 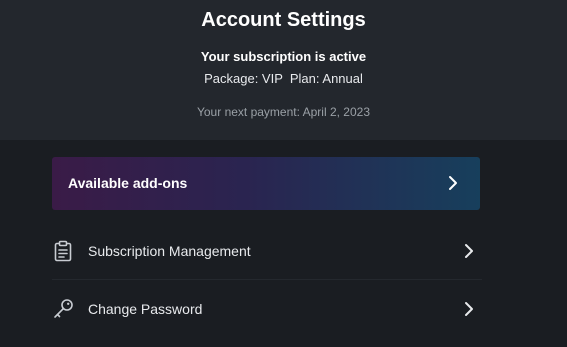 I want to click on change-password-label: Change Password, so click(x=145, y=309).